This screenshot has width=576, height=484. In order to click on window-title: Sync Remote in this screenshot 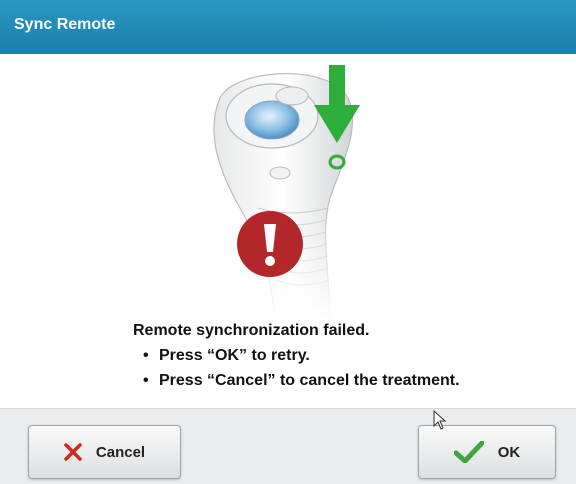, I will do `click(65, 24)`.